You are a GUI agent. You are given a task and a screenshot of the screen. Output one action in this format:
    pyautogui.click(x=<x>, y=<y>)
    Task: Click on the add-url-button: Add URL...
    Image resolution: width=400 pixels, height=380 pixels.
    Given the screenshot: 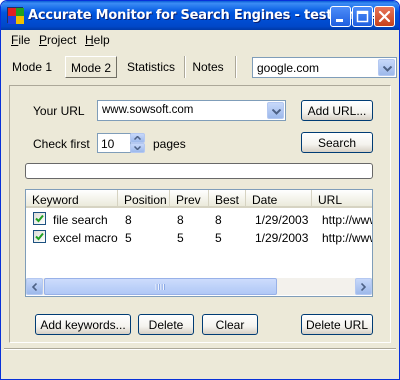 What is the action you would take?
    pyautogui.click(x=337, y=110)
    